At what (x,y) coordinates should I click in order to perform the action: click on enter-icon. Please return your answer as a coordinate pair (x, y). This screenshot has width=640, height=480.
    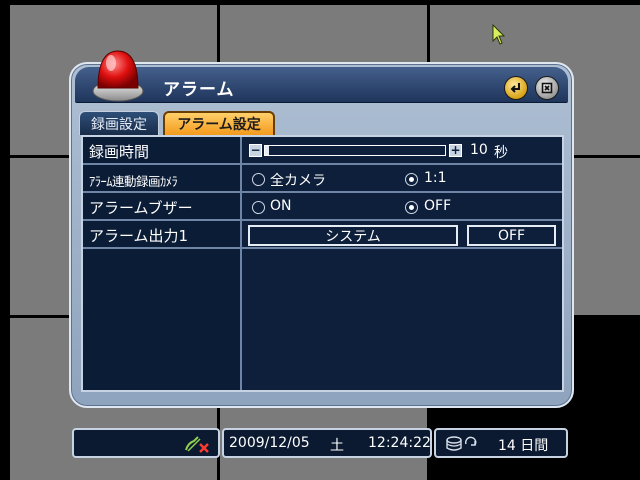
    Looking at the image, I should click on (515, 88).